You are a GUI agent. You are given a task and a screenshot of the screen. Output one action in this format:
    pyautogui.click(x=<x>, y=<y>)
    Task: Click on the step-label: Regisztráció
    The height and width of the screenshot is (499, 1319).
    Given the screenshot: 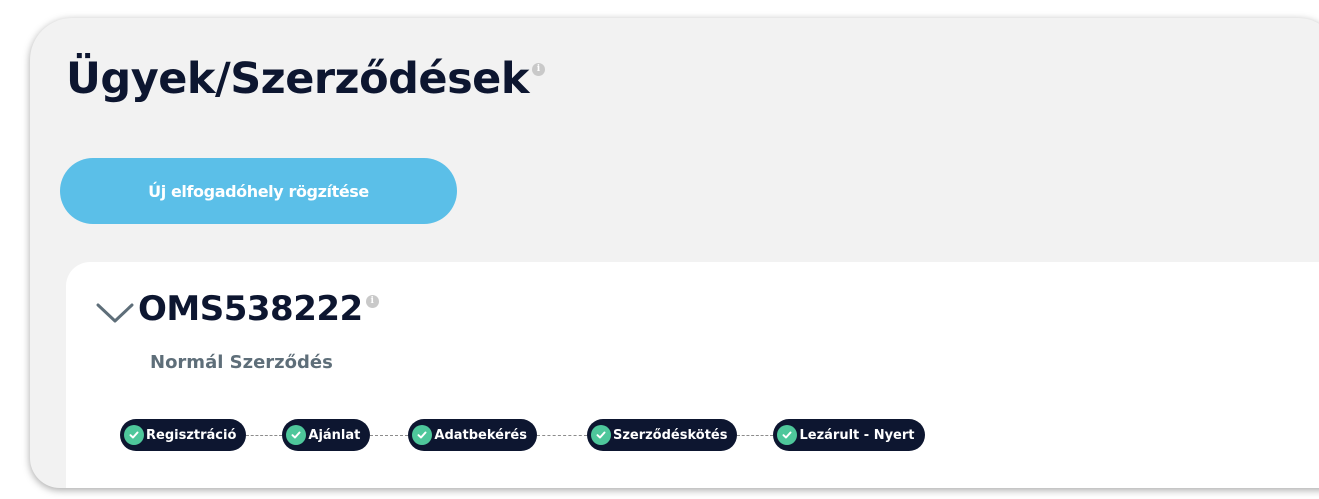 What is the action you would take?
    pyautogui.click(x=191, y=435)
    